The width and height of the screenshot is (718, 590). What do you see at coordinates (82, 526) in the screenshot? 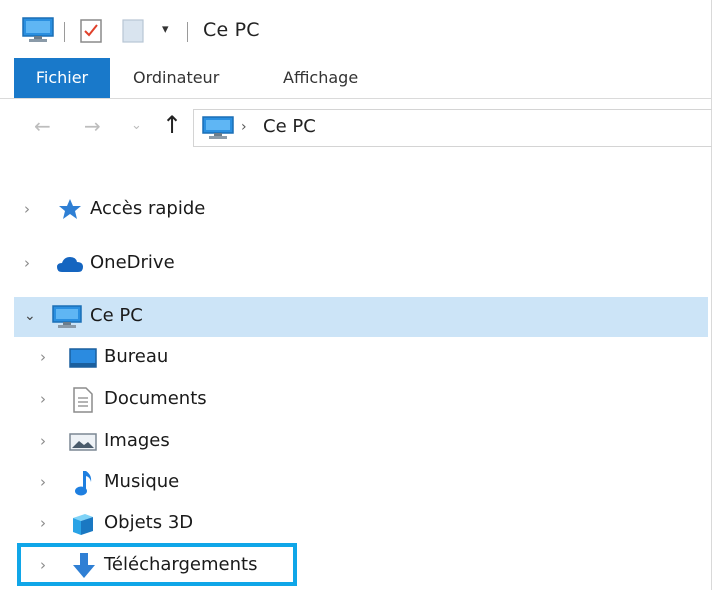
I see `3d-objects-icon` at bounding box center [82, 526].